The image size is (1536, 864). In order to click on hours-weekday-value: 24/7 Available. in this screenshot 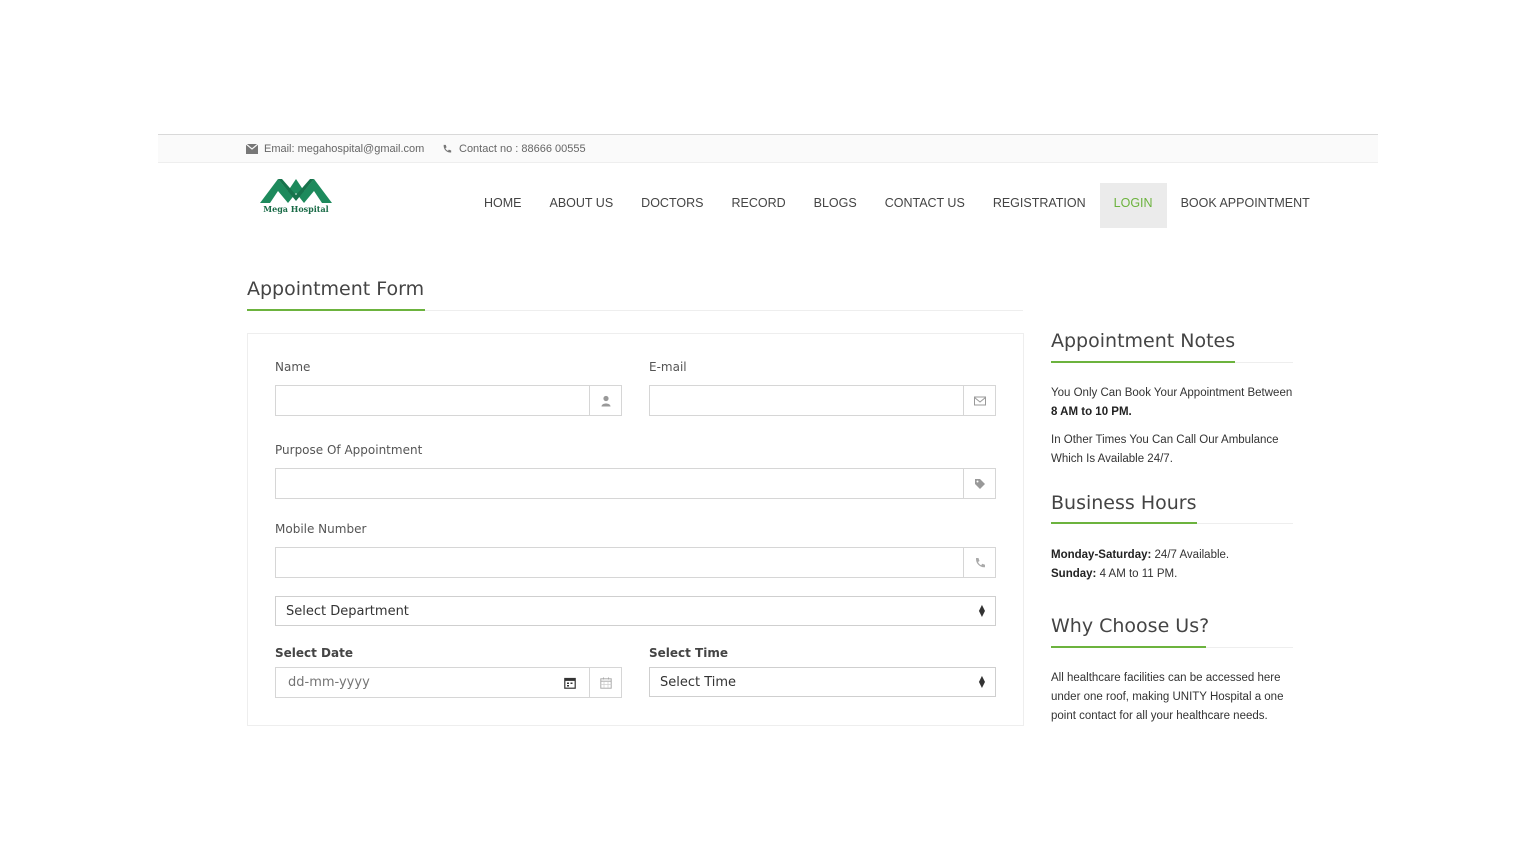, I will do `click(1190, 555)`.